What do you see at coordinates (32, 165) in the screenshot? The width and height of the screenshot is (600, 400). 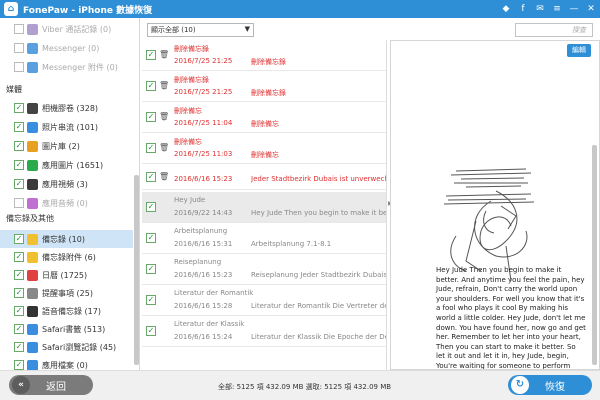 I see `app-photo-icon` at bounding box center [32, 165].